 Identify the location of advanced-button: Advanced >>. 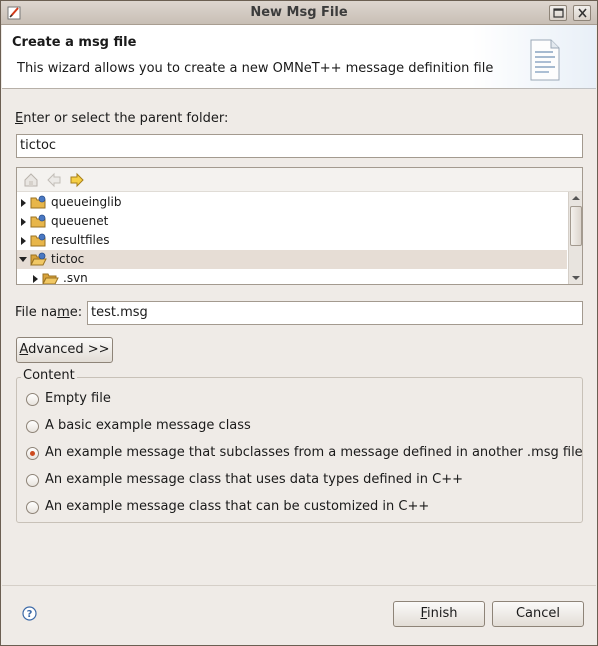
(64, 350).